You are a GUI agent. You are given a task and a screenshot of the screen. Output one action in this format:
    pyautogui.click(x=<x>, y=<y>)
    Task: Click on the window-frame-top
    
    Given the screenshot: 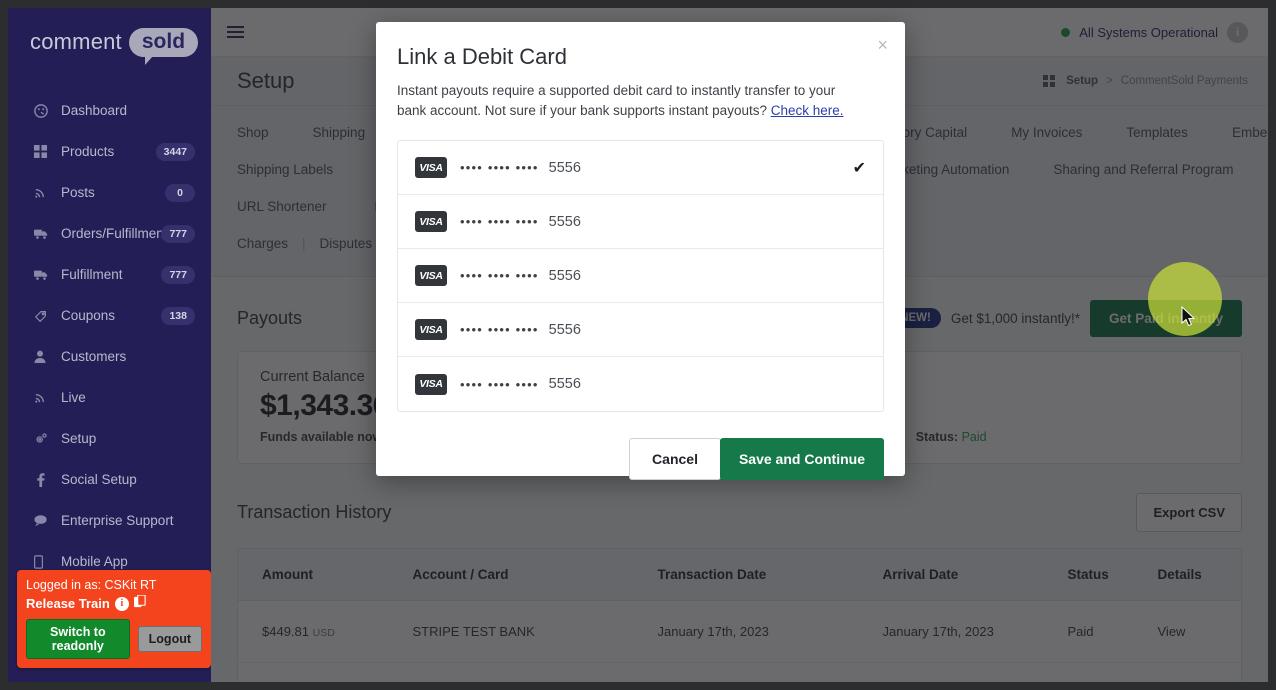 What is the action you would take?
    pyautogui.click(x=638, y=4)
    